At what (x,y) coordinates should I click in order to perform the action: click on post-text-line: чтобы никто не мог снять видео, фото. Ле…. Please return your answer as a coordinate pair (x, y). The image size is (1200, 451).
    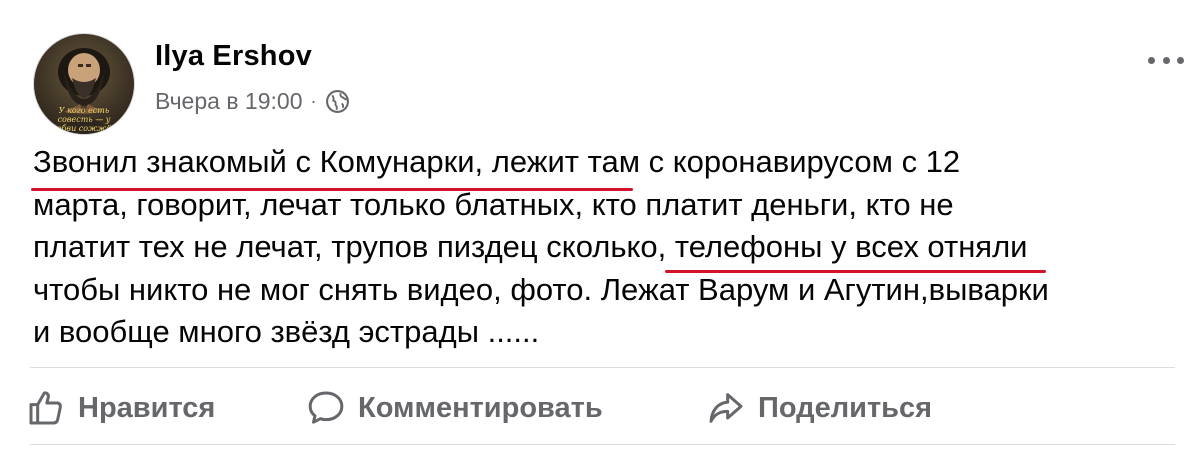
    Looking at the image, I should click on (541, 289).